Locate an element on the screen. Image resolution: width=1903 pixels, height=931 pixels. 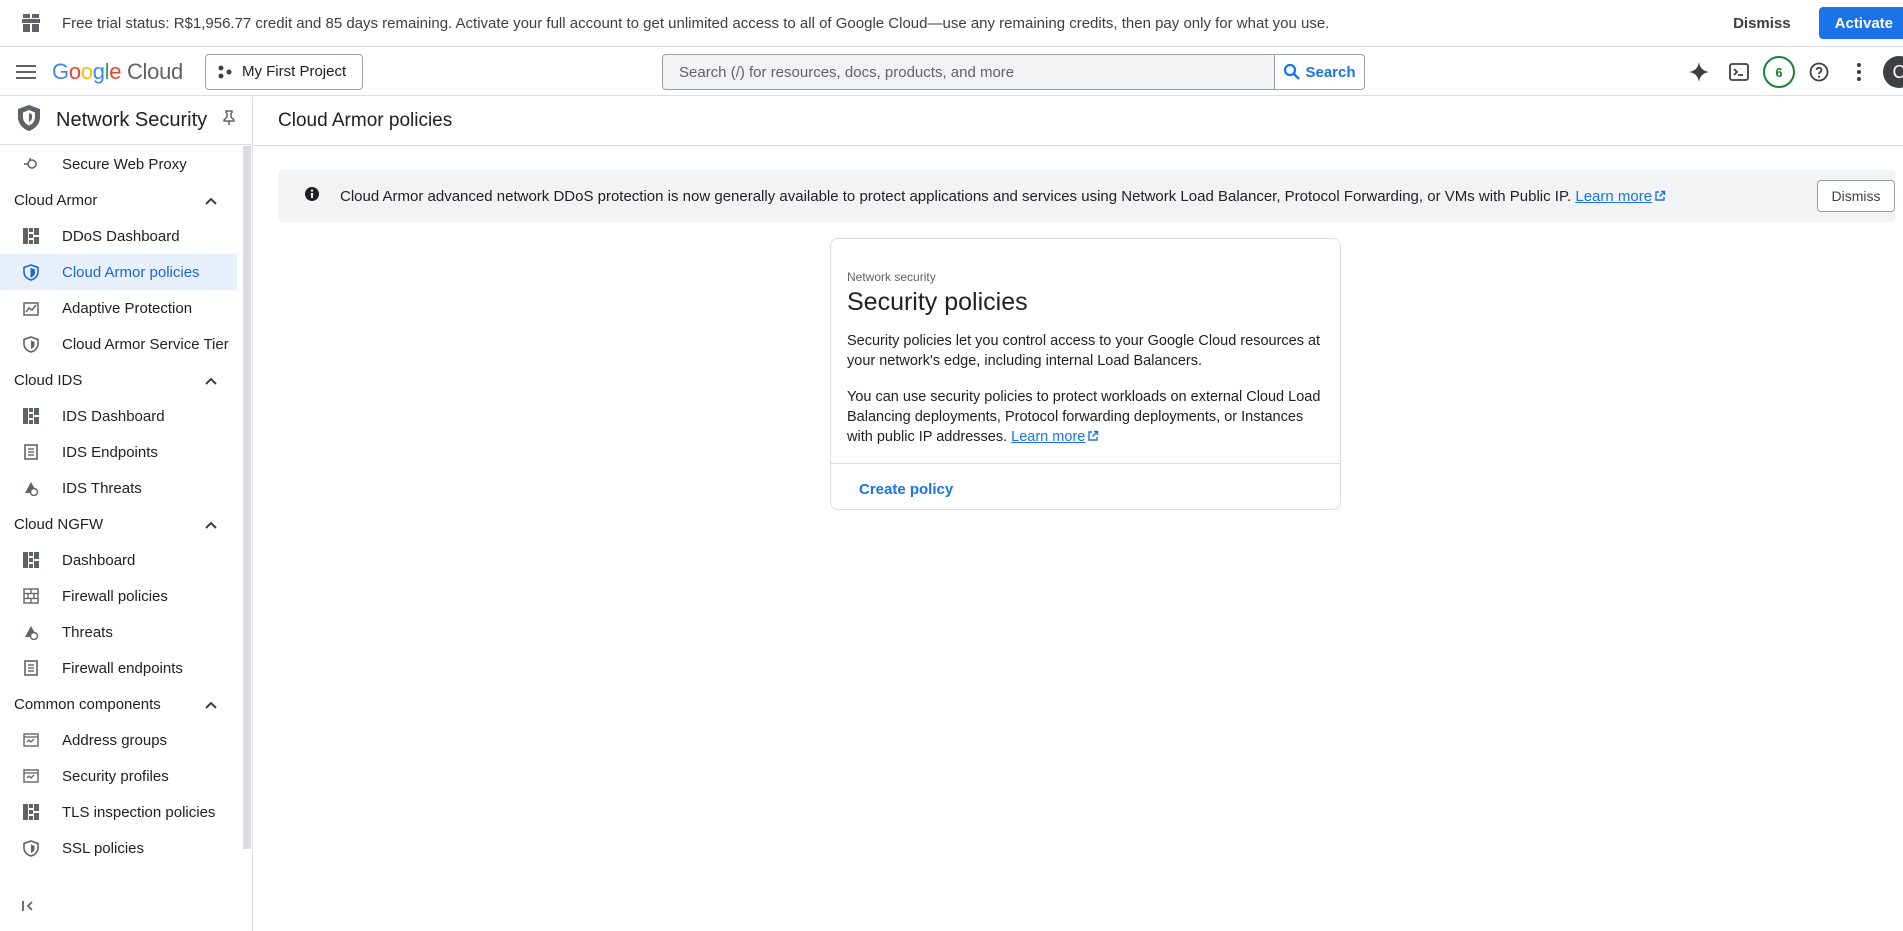
avatar: C is located at coordinates (1893, 72).